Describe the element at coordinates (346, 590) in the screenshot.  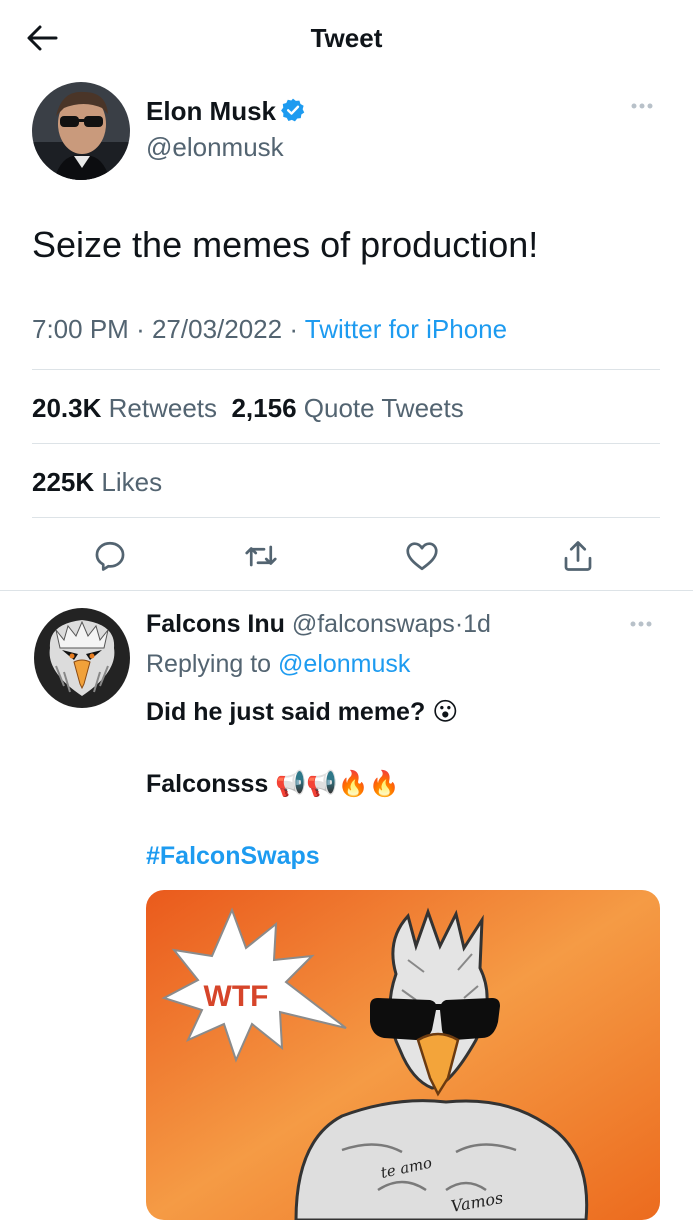
I see `section-divider` at that location.